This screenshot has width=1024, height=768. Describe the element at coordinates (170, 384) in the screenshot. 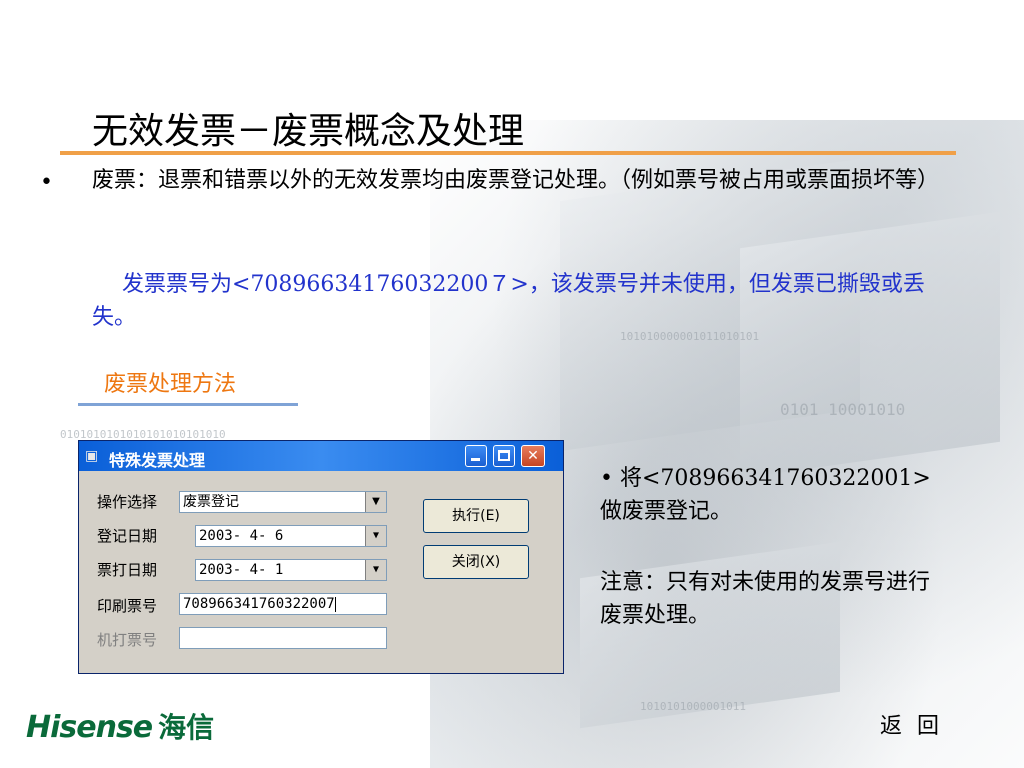

I see `method-heading: 废票处理方法` at that location.